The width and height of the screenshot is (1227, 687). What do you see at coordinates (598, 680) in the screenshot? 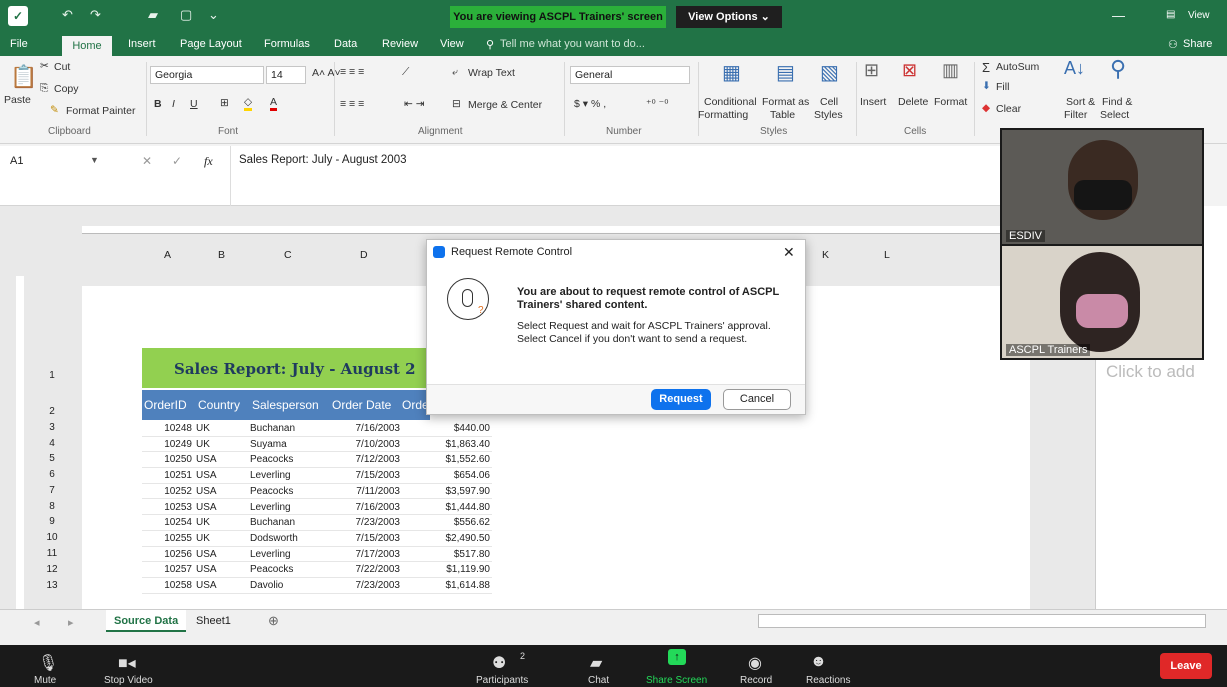
I see `chat-button: Chat` at bounding box center [598, 680].